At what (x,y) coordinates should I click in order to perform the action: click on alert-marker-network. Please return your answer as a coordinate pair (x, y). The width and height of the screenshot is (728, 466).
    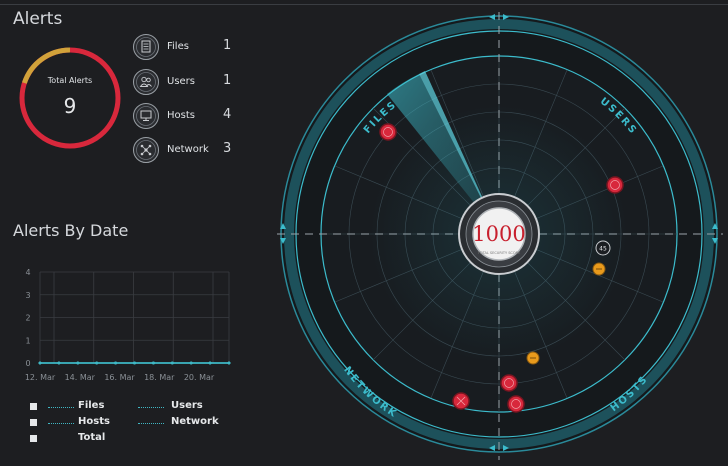
    Looking at the image, I should click on (461, 401).